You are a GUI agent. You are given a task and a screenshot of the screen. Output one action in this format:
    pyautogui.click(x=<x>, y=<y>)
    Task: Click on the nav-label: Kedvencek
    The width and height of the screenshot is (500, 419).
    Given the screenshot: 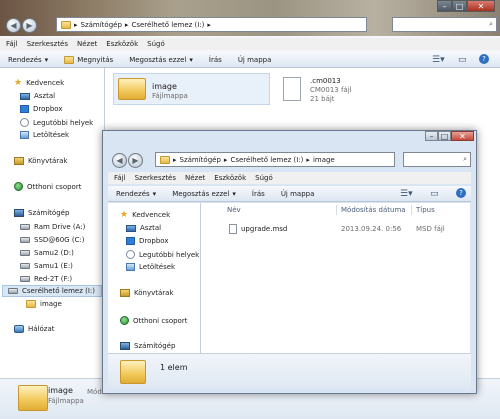 What is the action you would take?
    pyautogui.click(x=45, y=83)
    